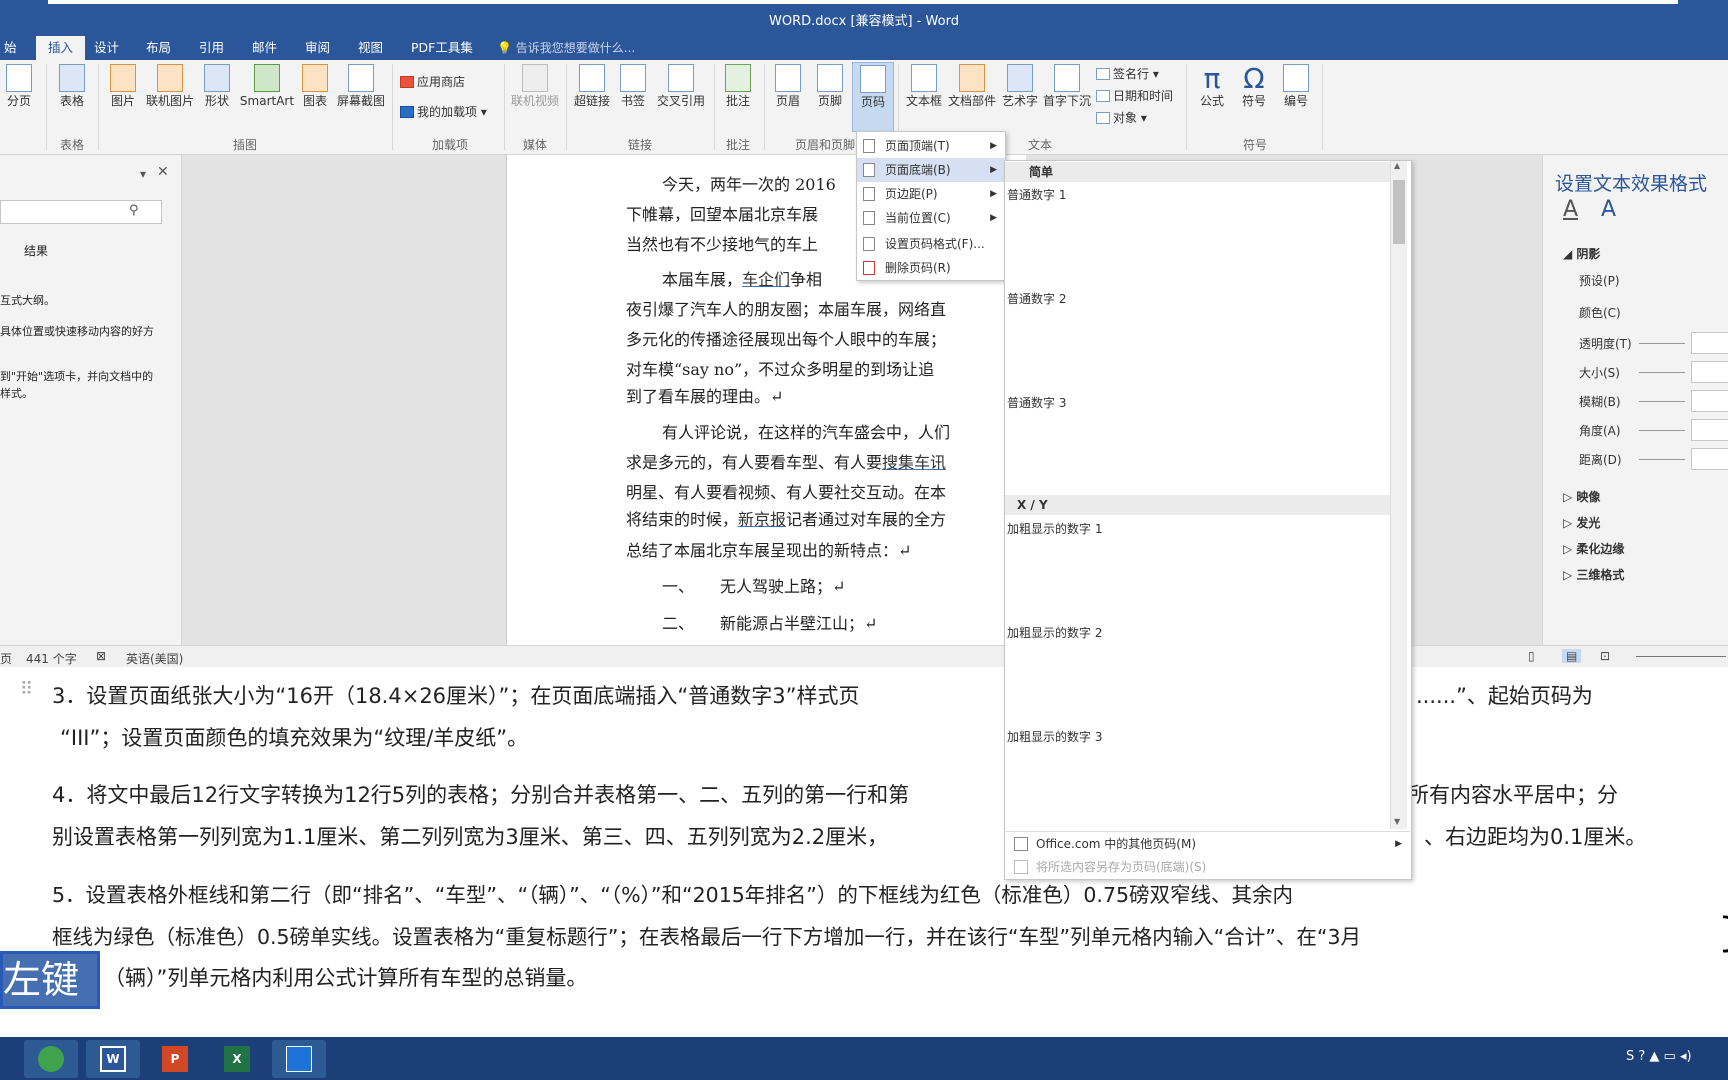 This screenshot has width=1728, height=1080. Describe the element at coordinates (317, 48) in the screenshot. I see `tab-review: 审阅` at that location.